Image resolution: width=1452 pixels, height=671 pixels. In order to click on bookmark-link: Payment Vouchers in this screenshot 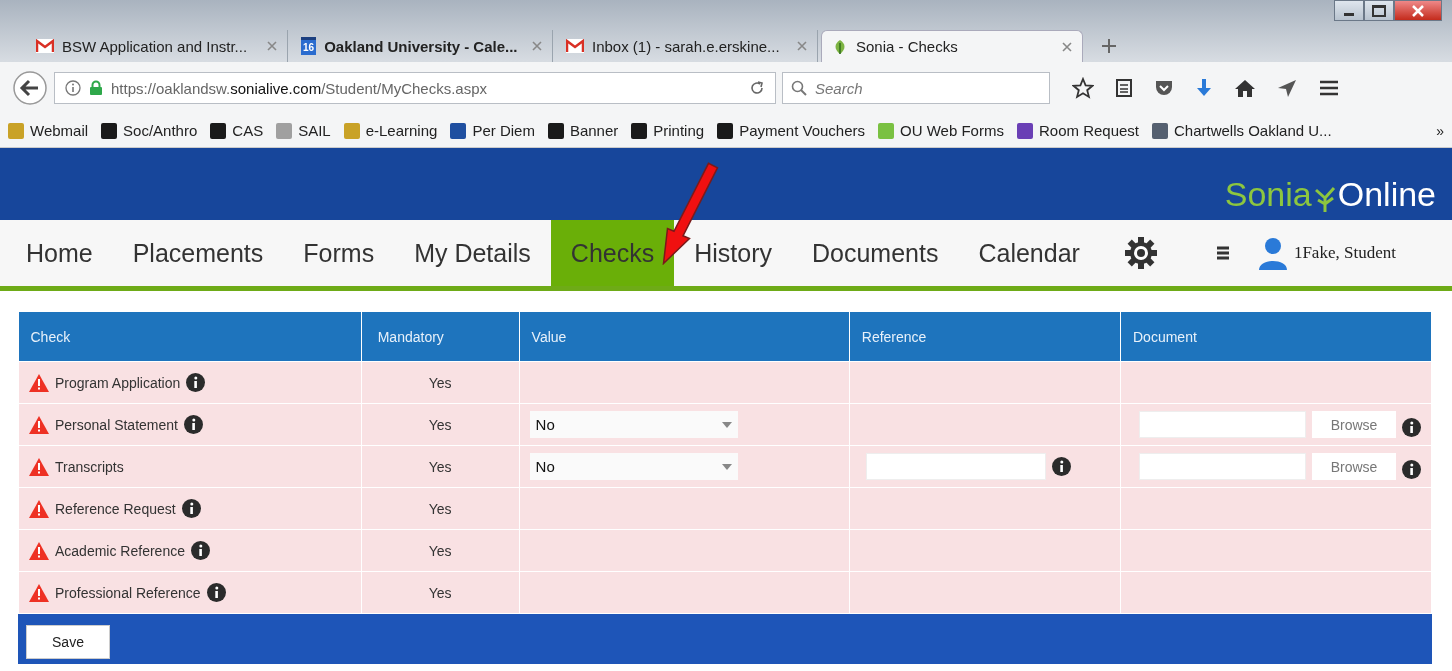, I will do `click(791, 130)`.